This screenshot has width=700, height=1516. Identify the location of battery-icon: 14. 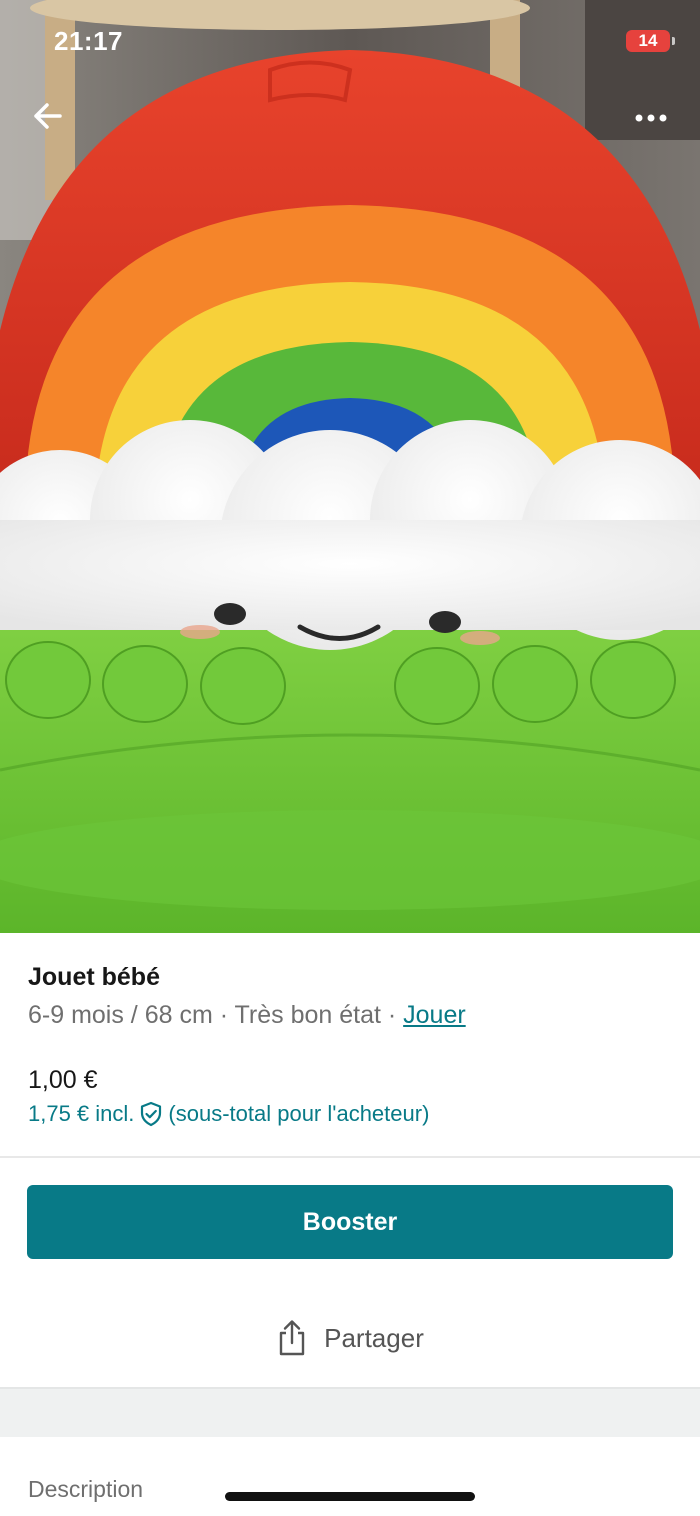
(650, 41).